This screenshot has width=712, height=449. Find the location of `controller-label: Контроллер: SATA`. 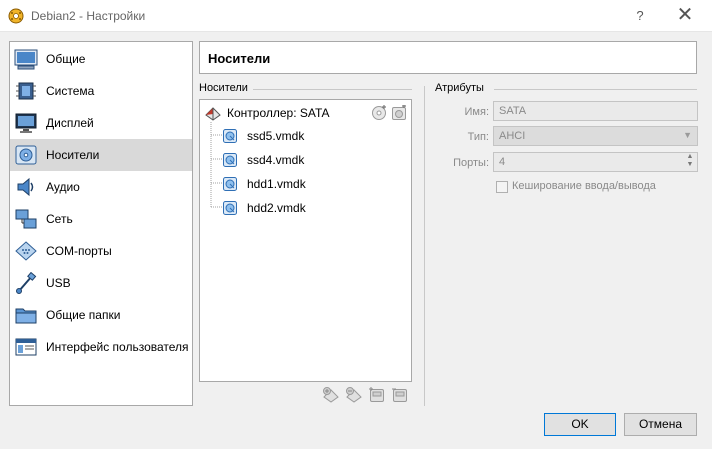

controller-label: Контроллер: SATA is located at coordinates (278, 113).